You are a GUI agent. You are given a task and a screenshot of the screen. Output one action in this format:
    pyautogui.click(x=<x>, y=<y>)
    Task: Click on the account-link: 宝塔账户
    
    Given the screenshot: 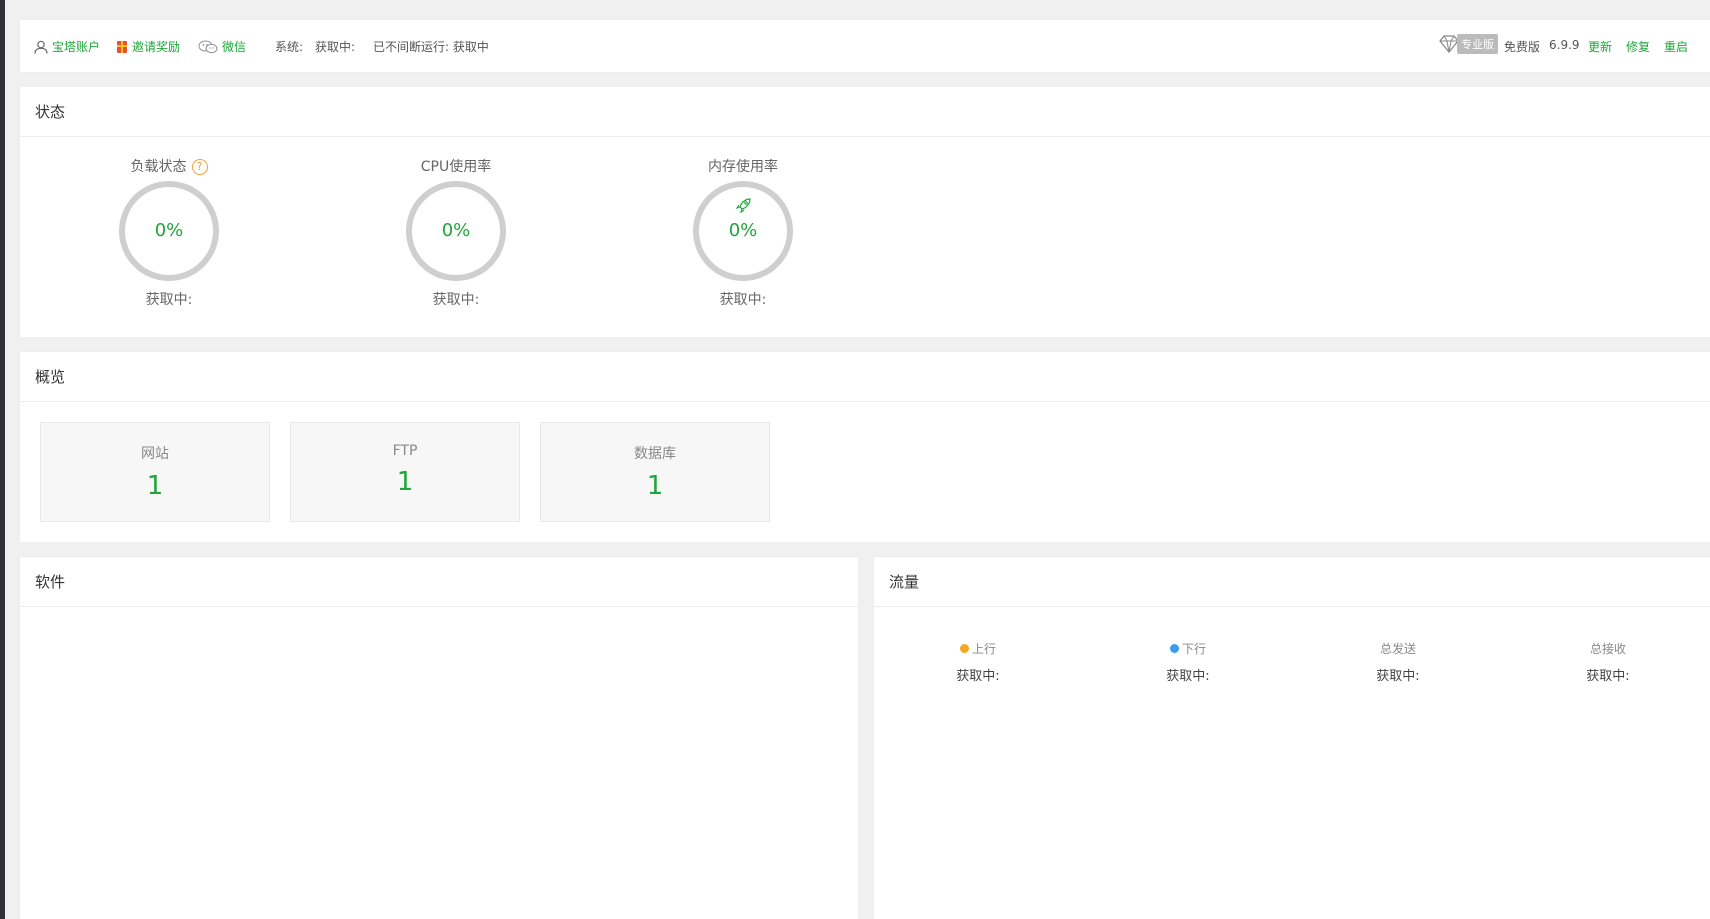 What is the action you would take?
    pyautogui.click(x=67, y=46)
    